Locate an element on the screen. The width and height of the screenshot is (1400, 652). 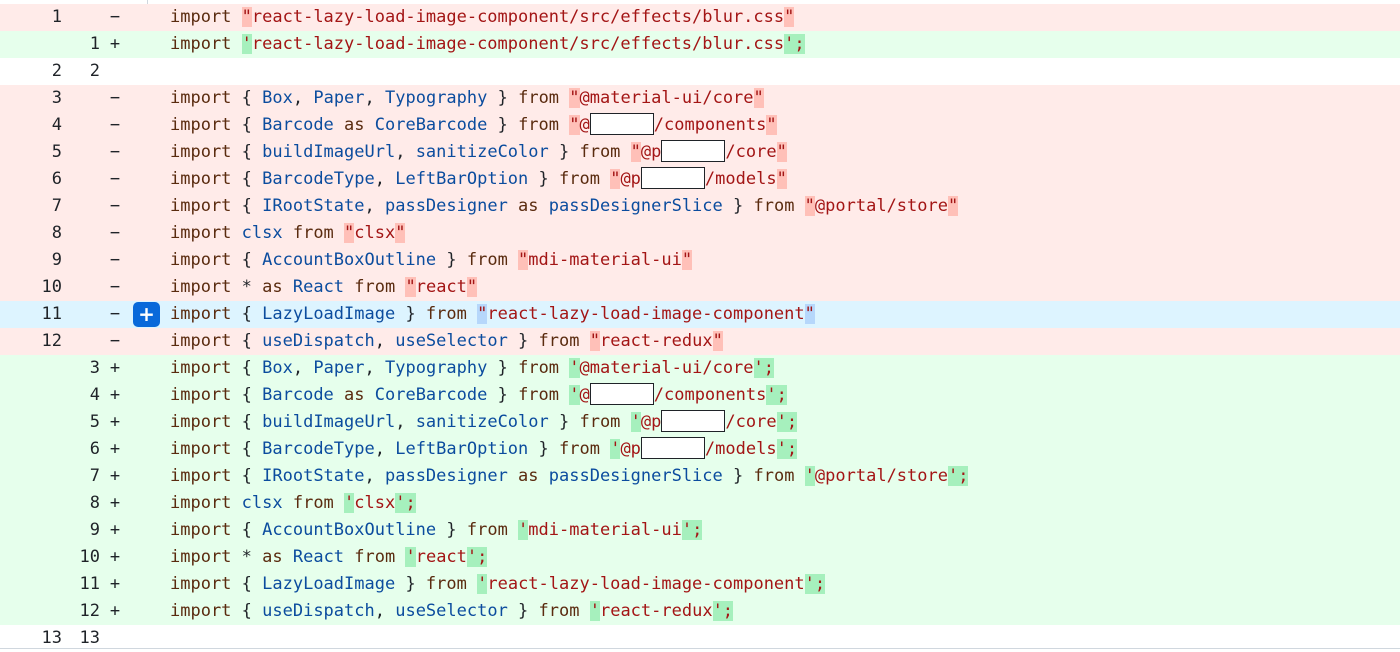
code-token: } is located at coordinates (503, 395).